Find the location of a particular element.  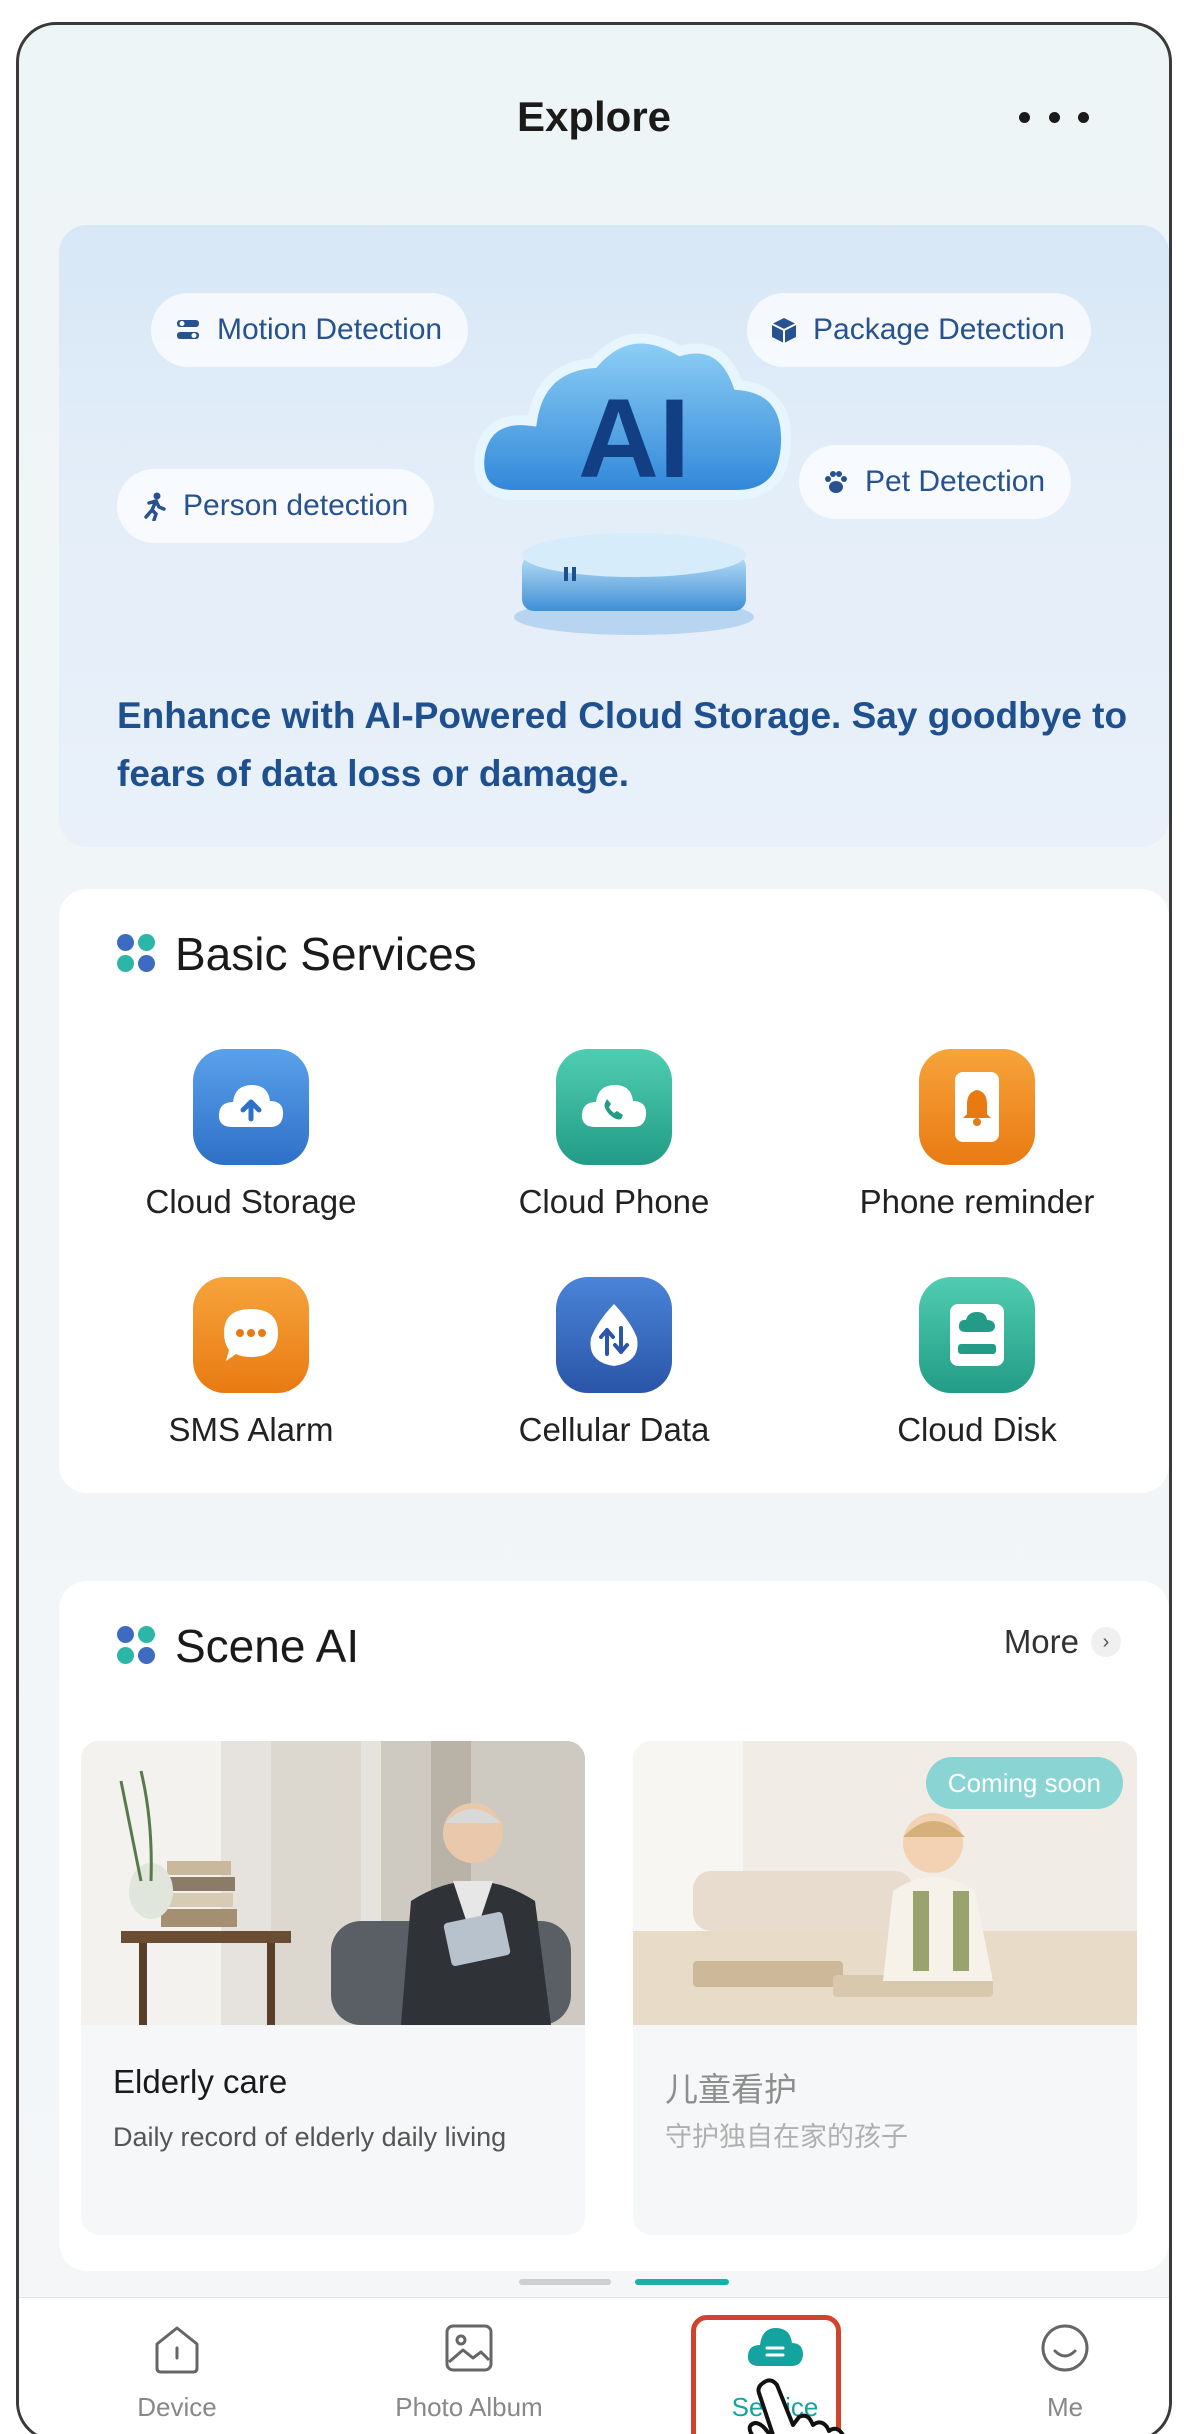

more-label: More is located at coordinates (1041, 1641).